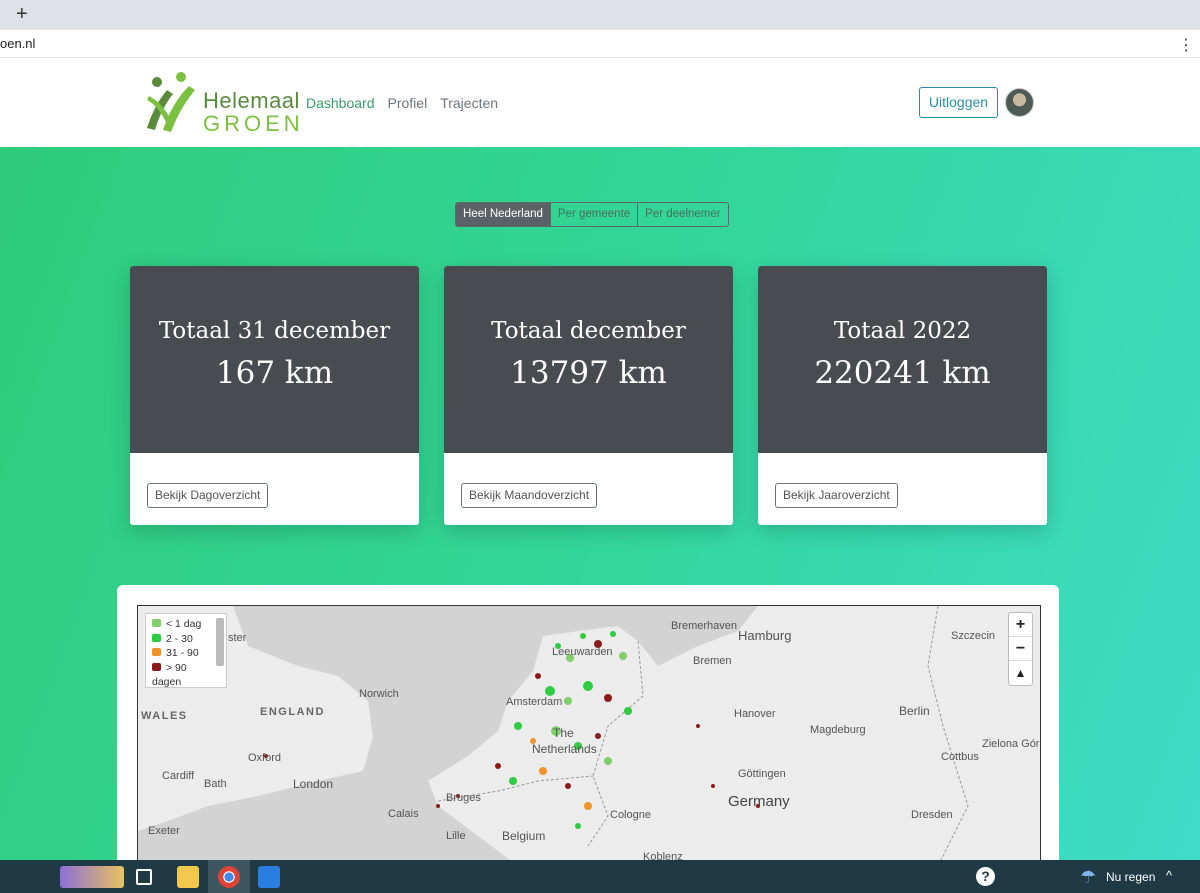 The image size is (1200, 893). I want to click on nav-profiel: Profiel, so click(408, 103).